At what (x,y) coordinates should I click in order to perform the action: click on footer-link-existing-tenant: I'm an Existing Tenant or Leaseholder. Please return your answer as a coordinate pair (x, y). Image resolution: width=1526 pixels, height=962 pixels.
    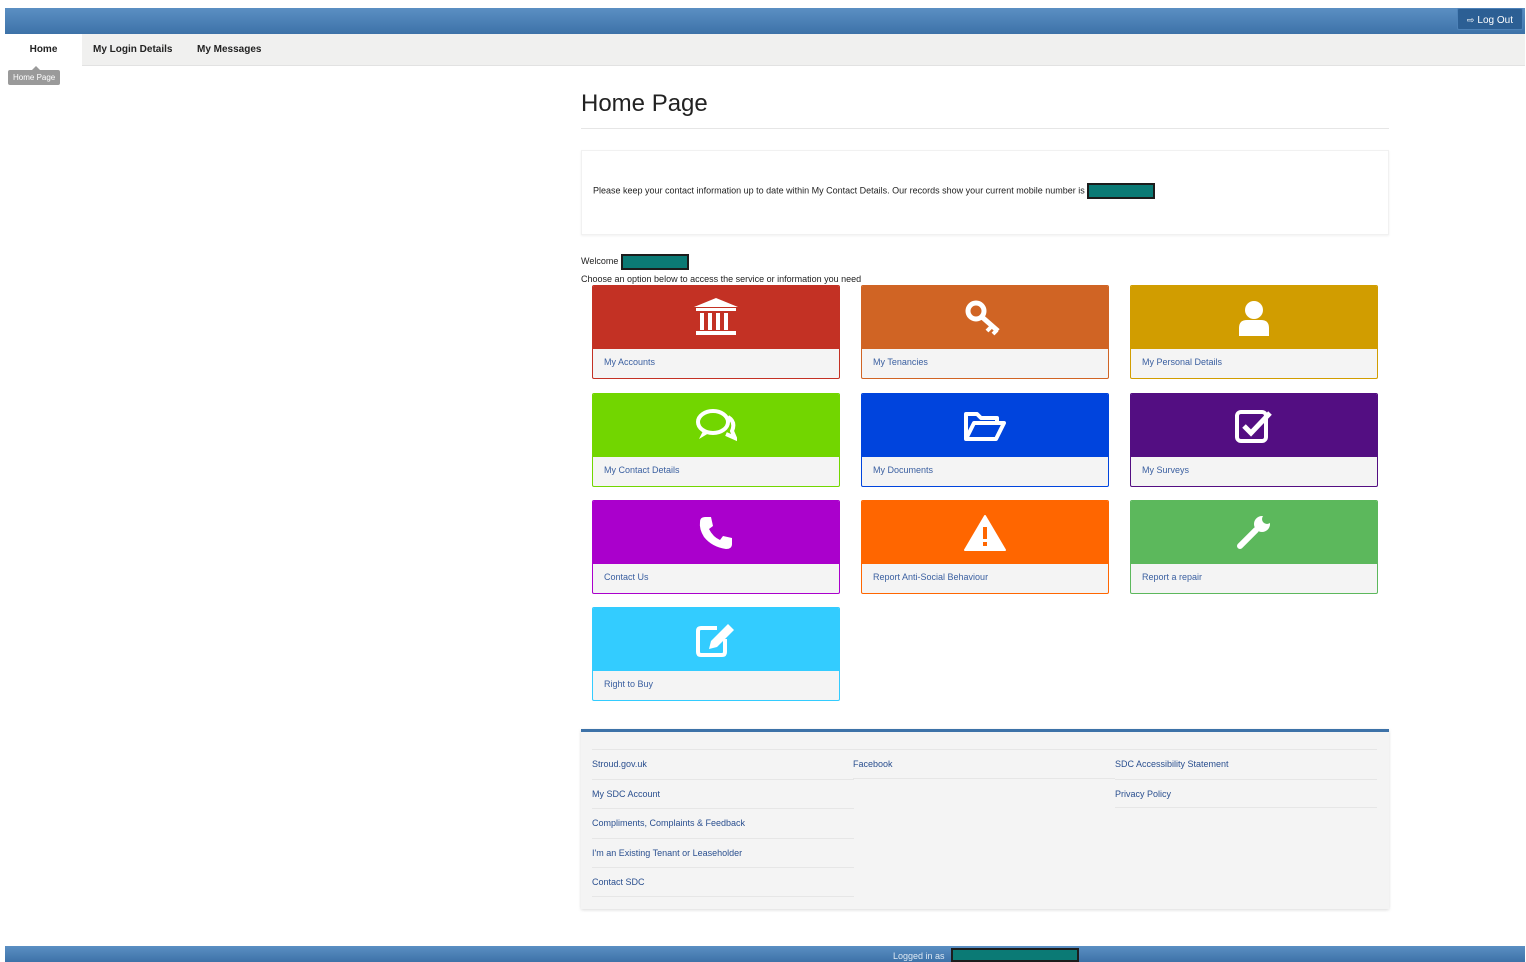
    Looking at the image, I should click on (723, 852).